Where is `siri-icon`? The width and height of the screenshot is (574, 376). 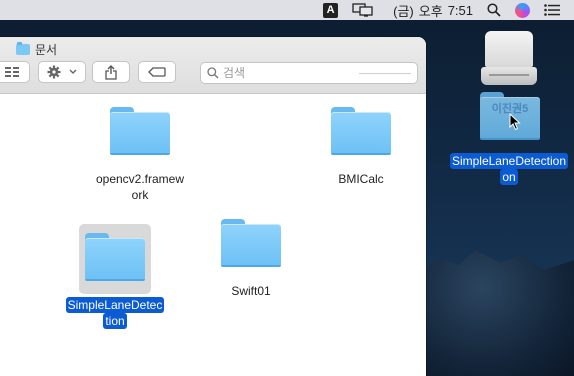
siri-icon is located at coordinates (522, 10).